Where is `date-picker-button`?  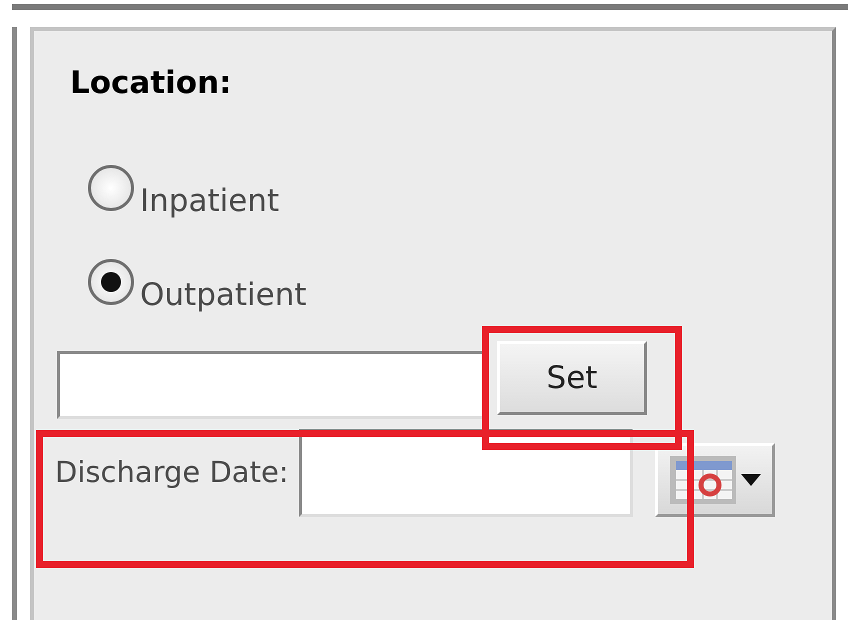
date-picker-button is located at coordinates (714, 480).